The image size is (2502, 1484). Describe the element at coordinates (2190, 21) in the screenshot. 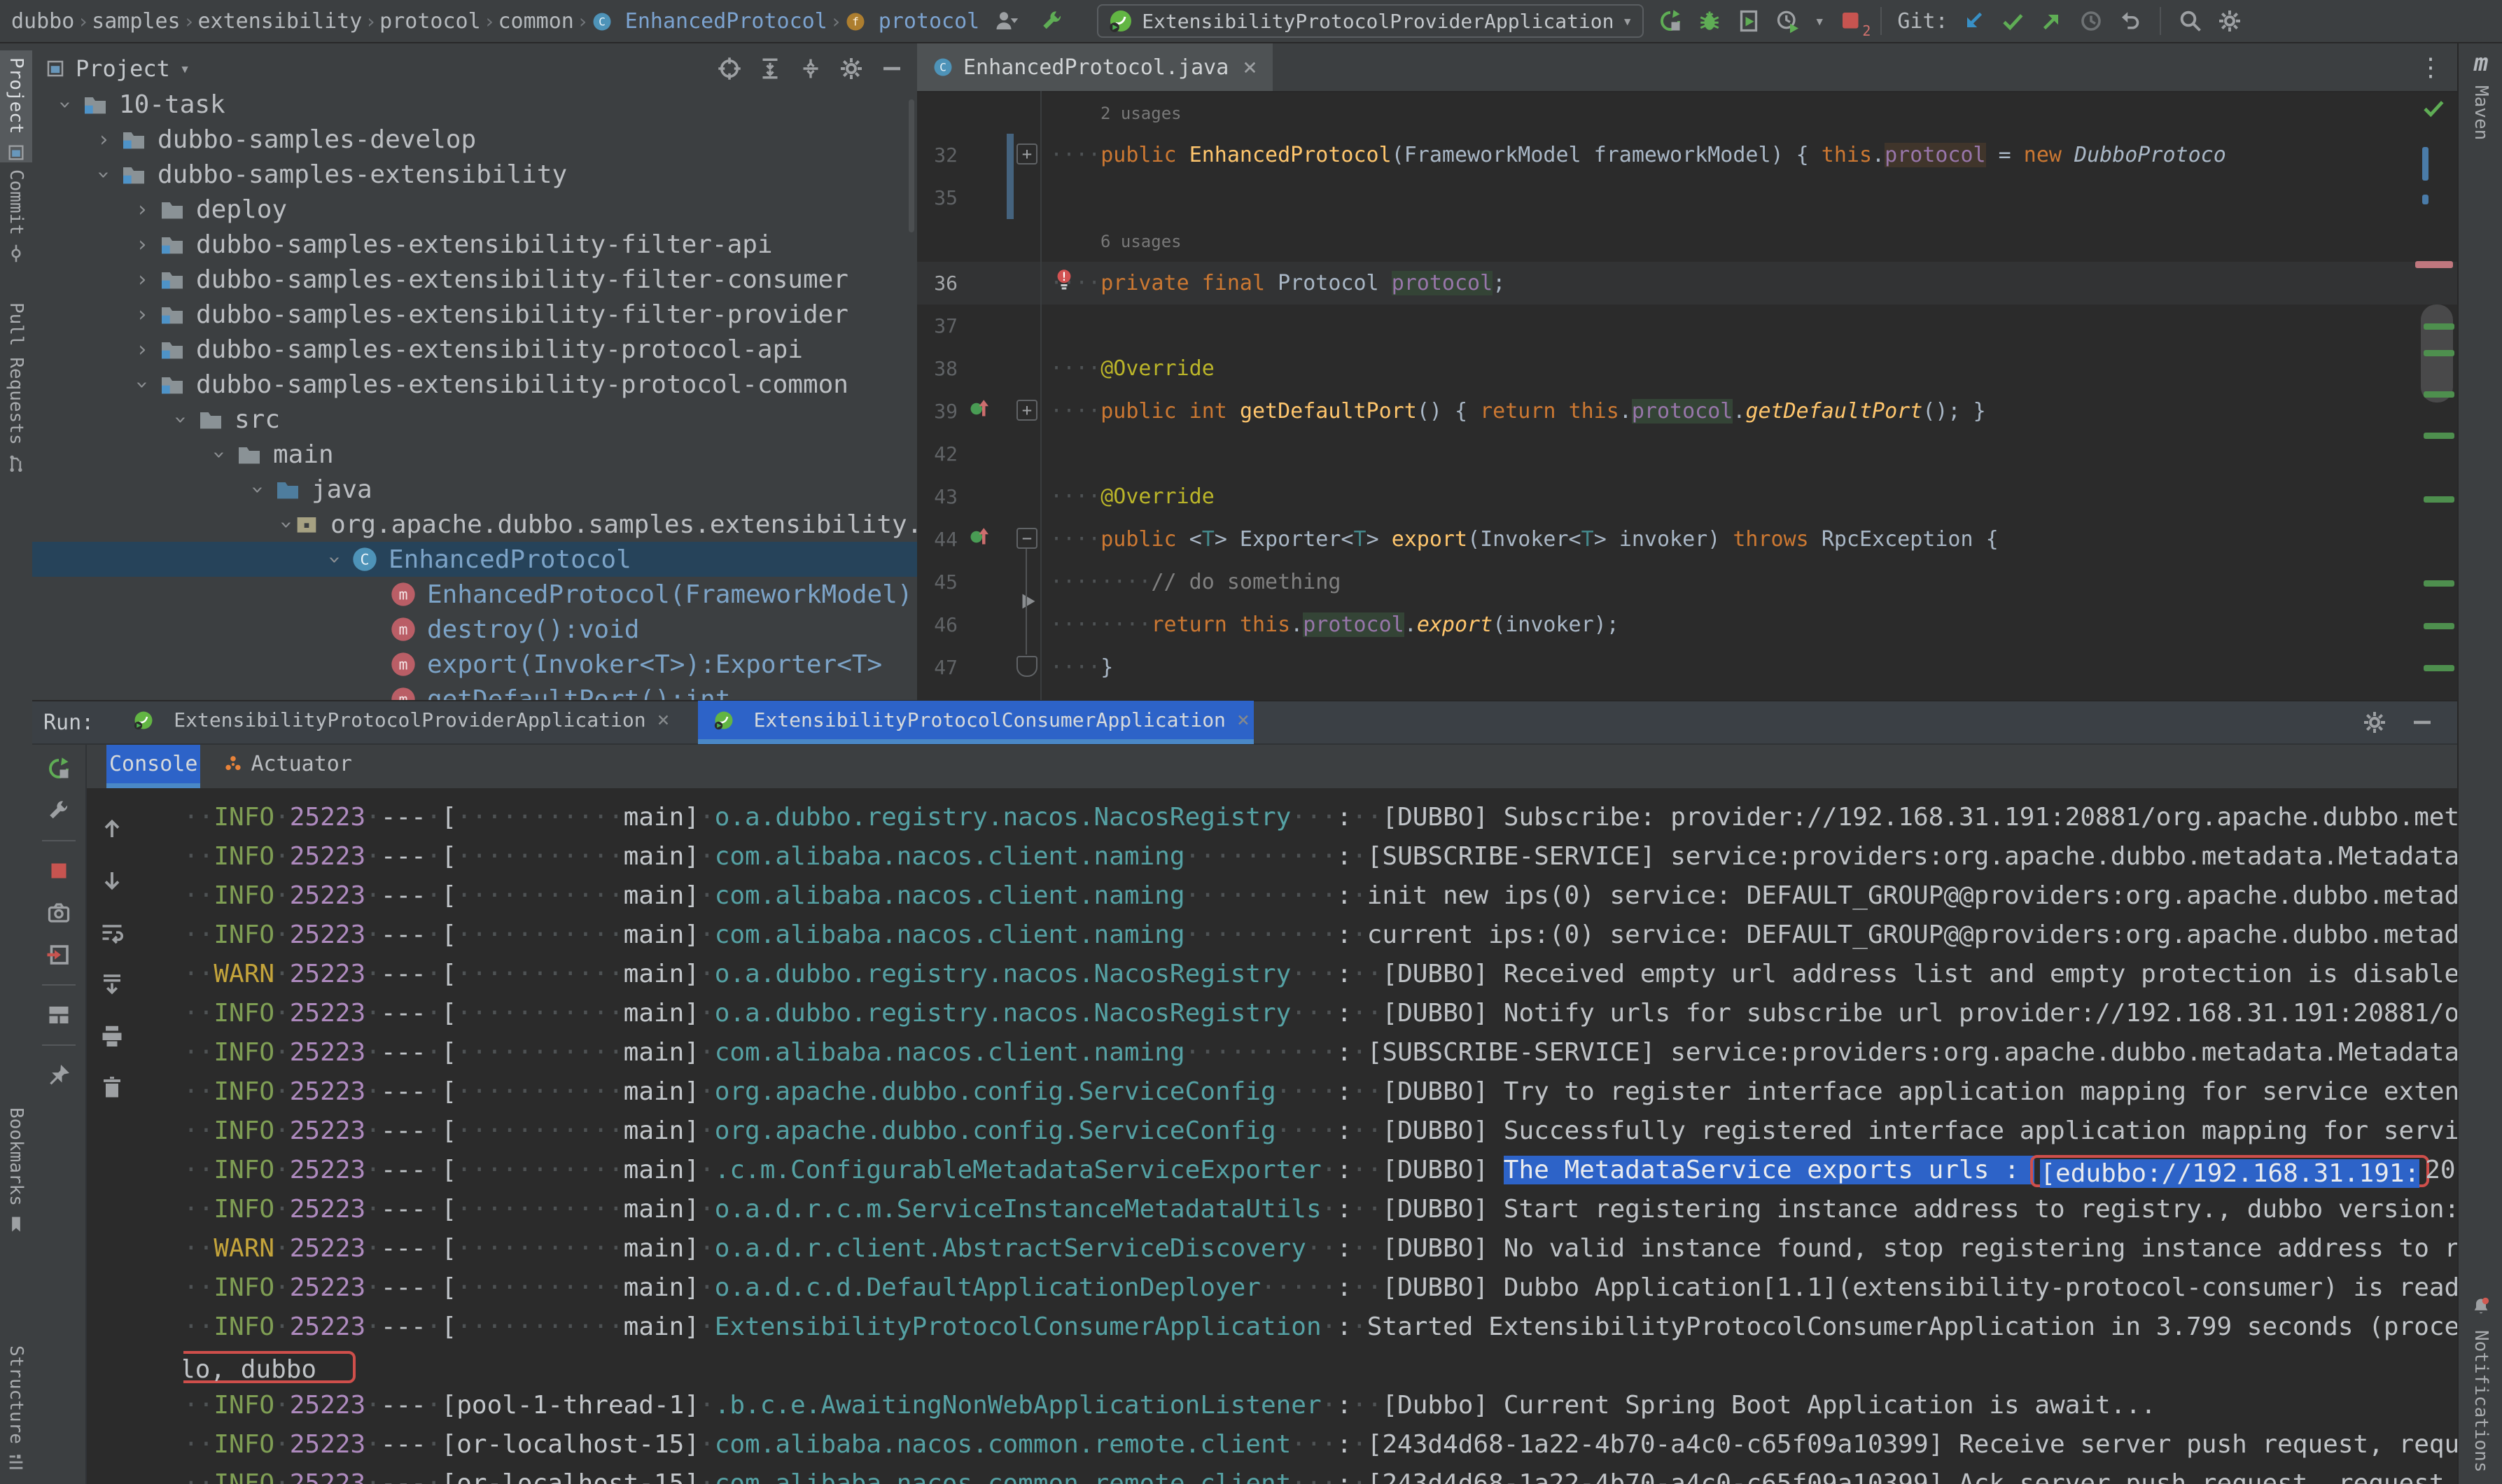

I see `search-icon` at that location.